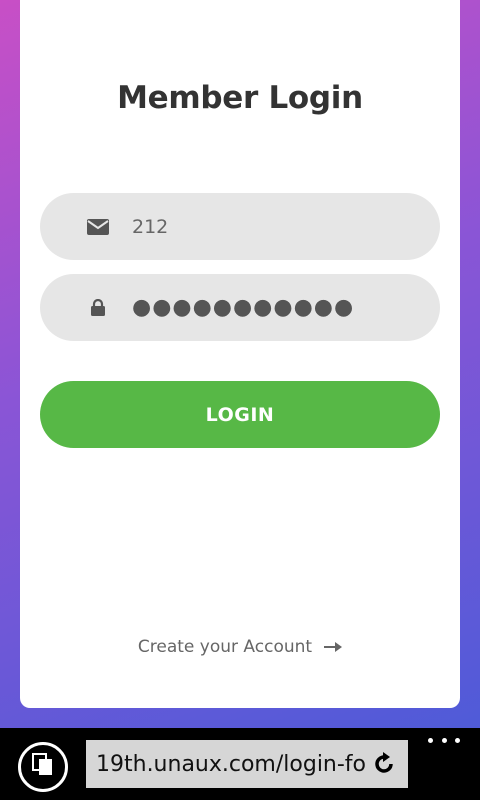  What do you see at coordinates (240, 414) in the screenshot?
I see `login-button: LOGIN` at bounding box center [240, 414].